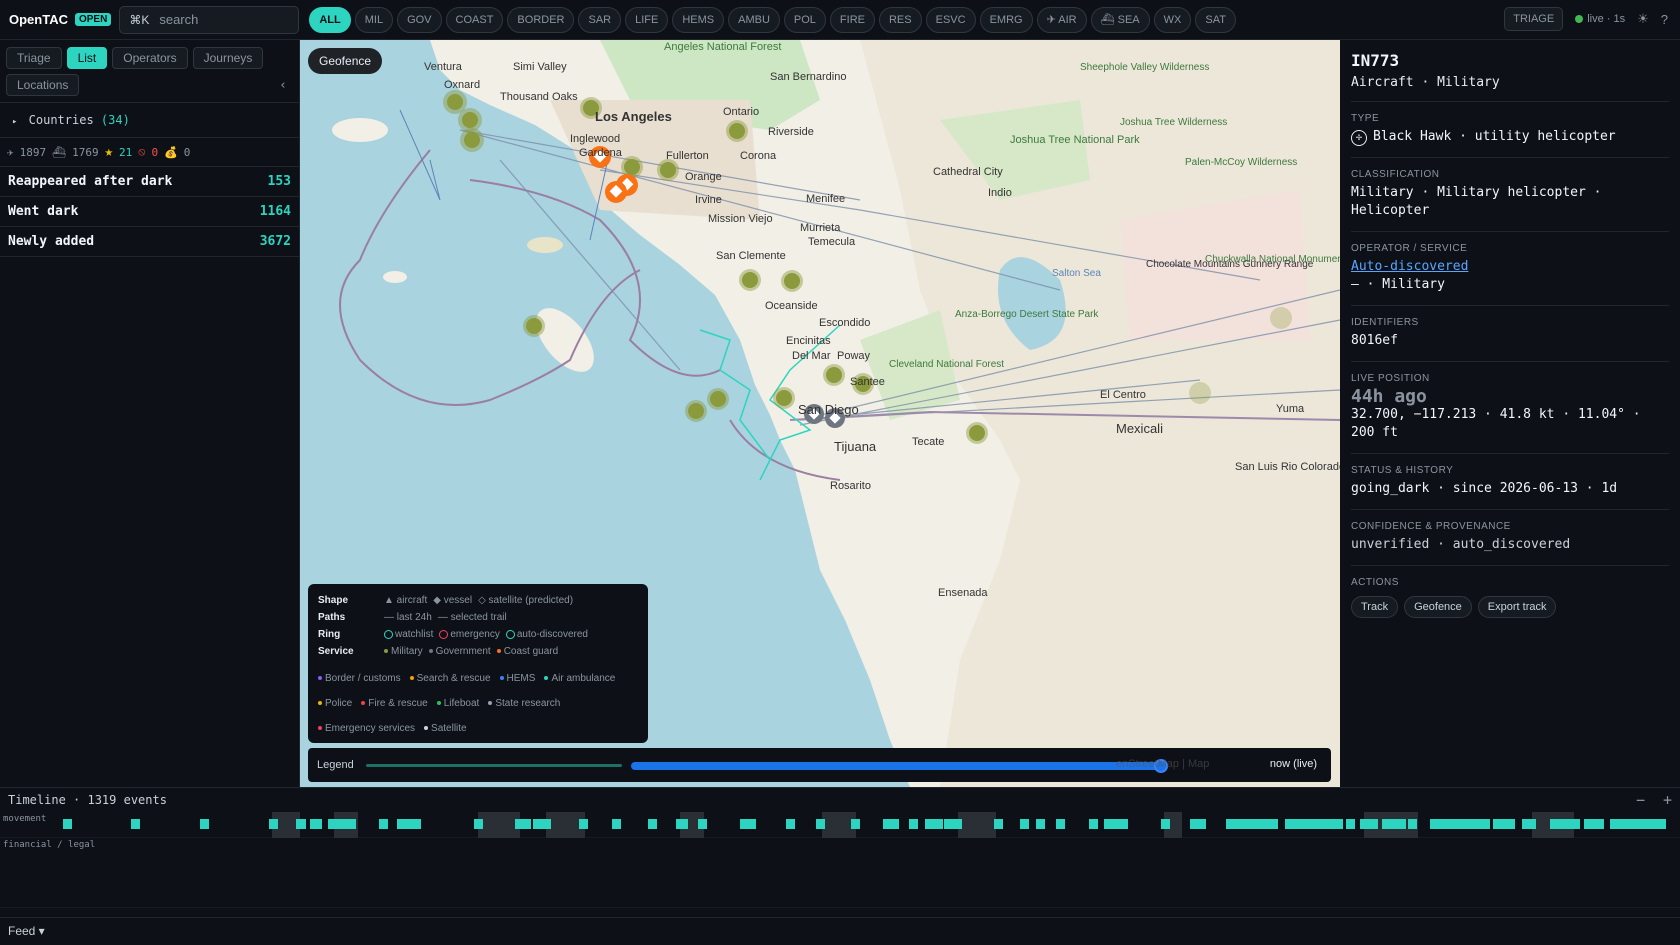 This screenshot has height=945, width=1680. What do you see at coordinates (209, 19) in the screenshot?
I see `search-input: ⌘K search` at bounding box center [209, 19].